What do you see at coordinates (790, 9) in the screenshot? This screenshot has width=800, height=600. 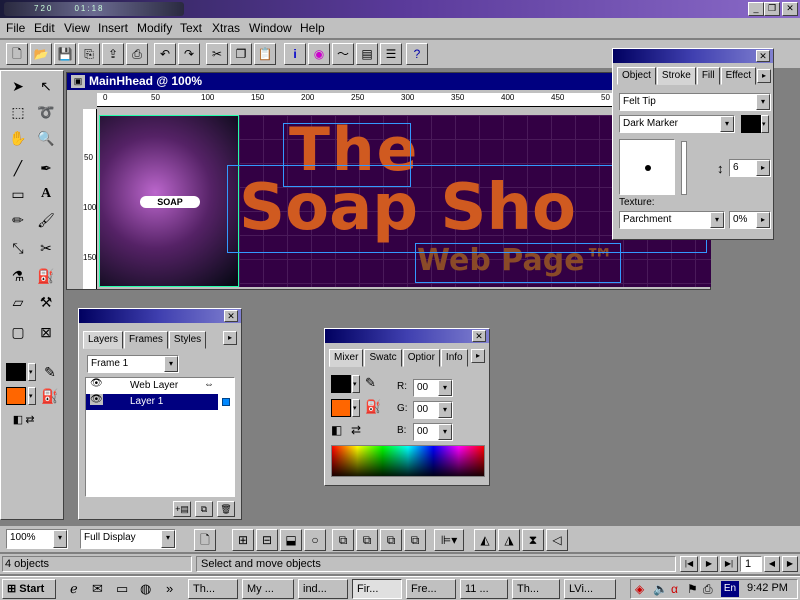 I see `close-button: ✕` at bounding box center [790, 9].